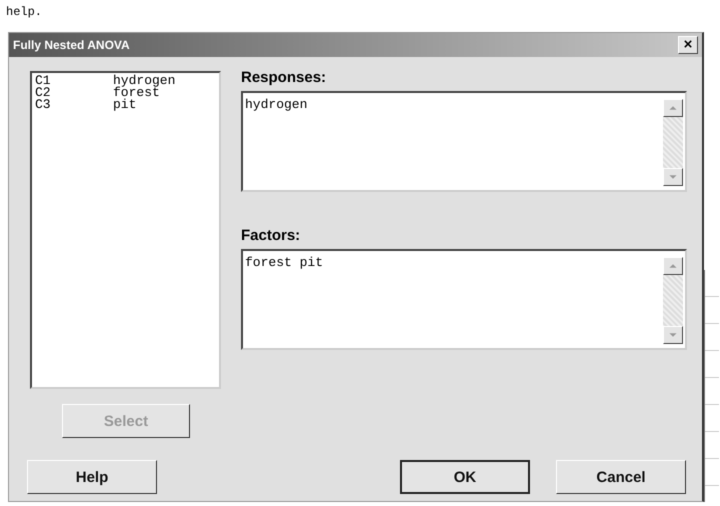 The height and width of the screenshot is (506, 720). What do you see at coordinates (92, 477) in the screenshot?
I see `dialog-button: Help` at bounding box center [92, 477].